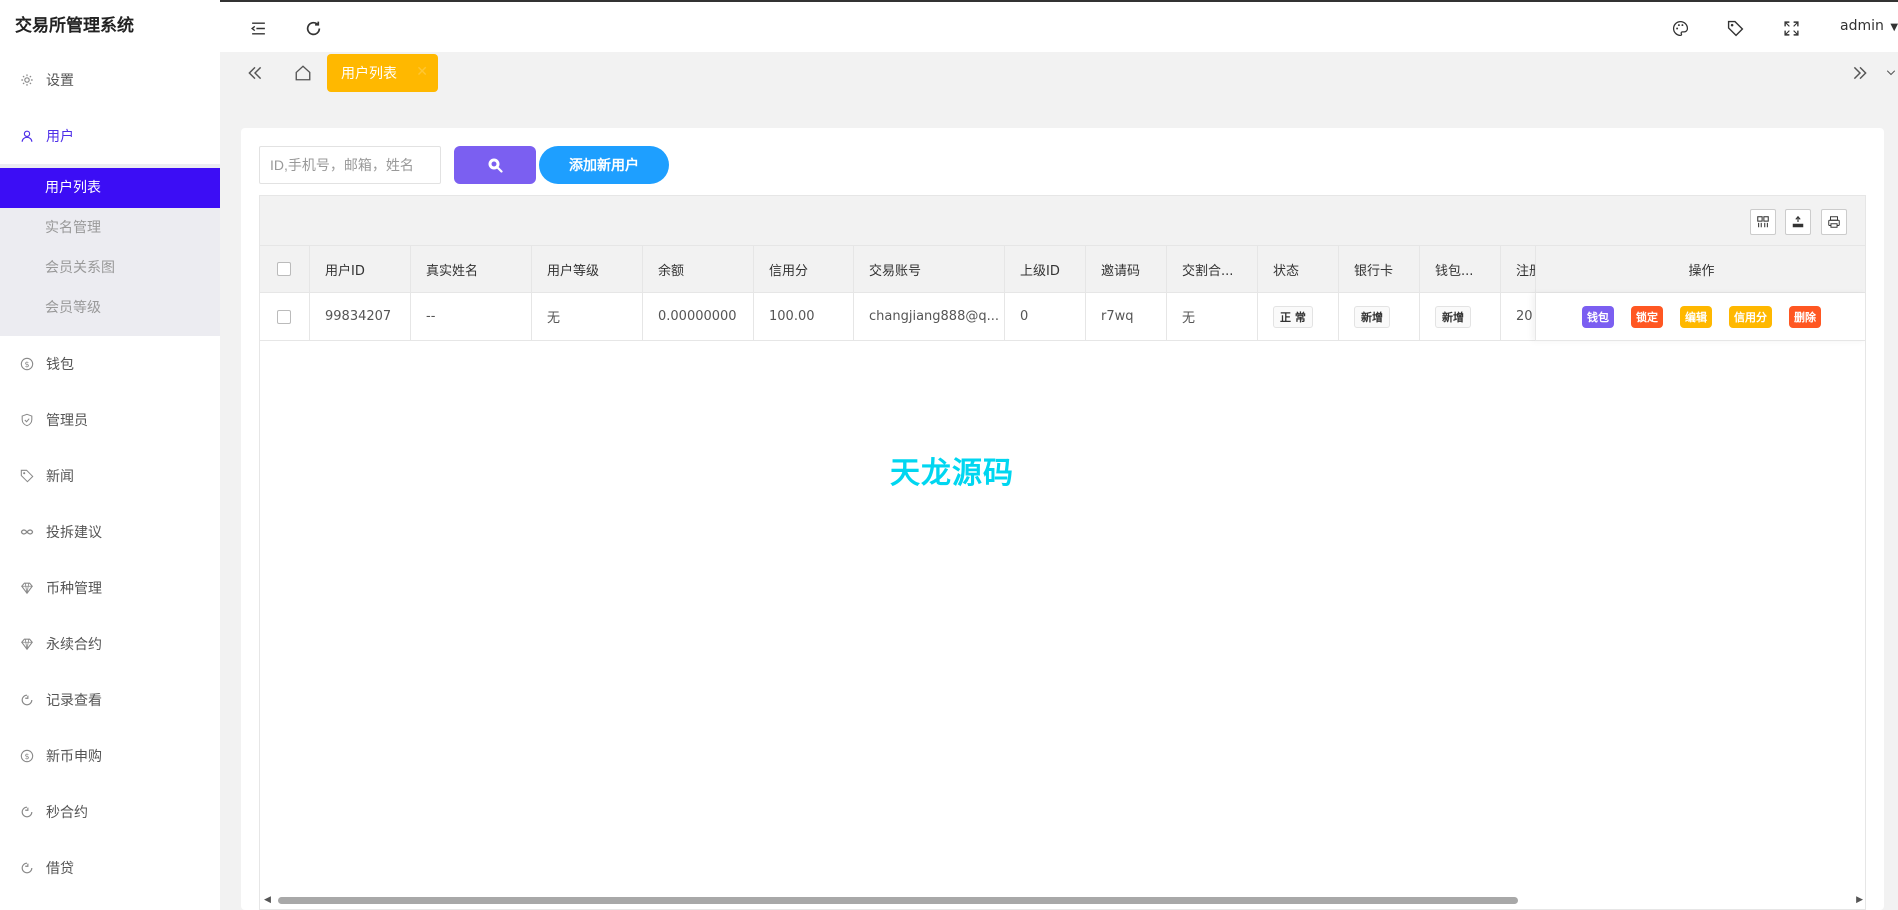 This screenshot has width=1898, height=910. What do you see at coordinates (1798, 222) in the screenshot?
I see `export-icon` at bounding box center [1798, 222].